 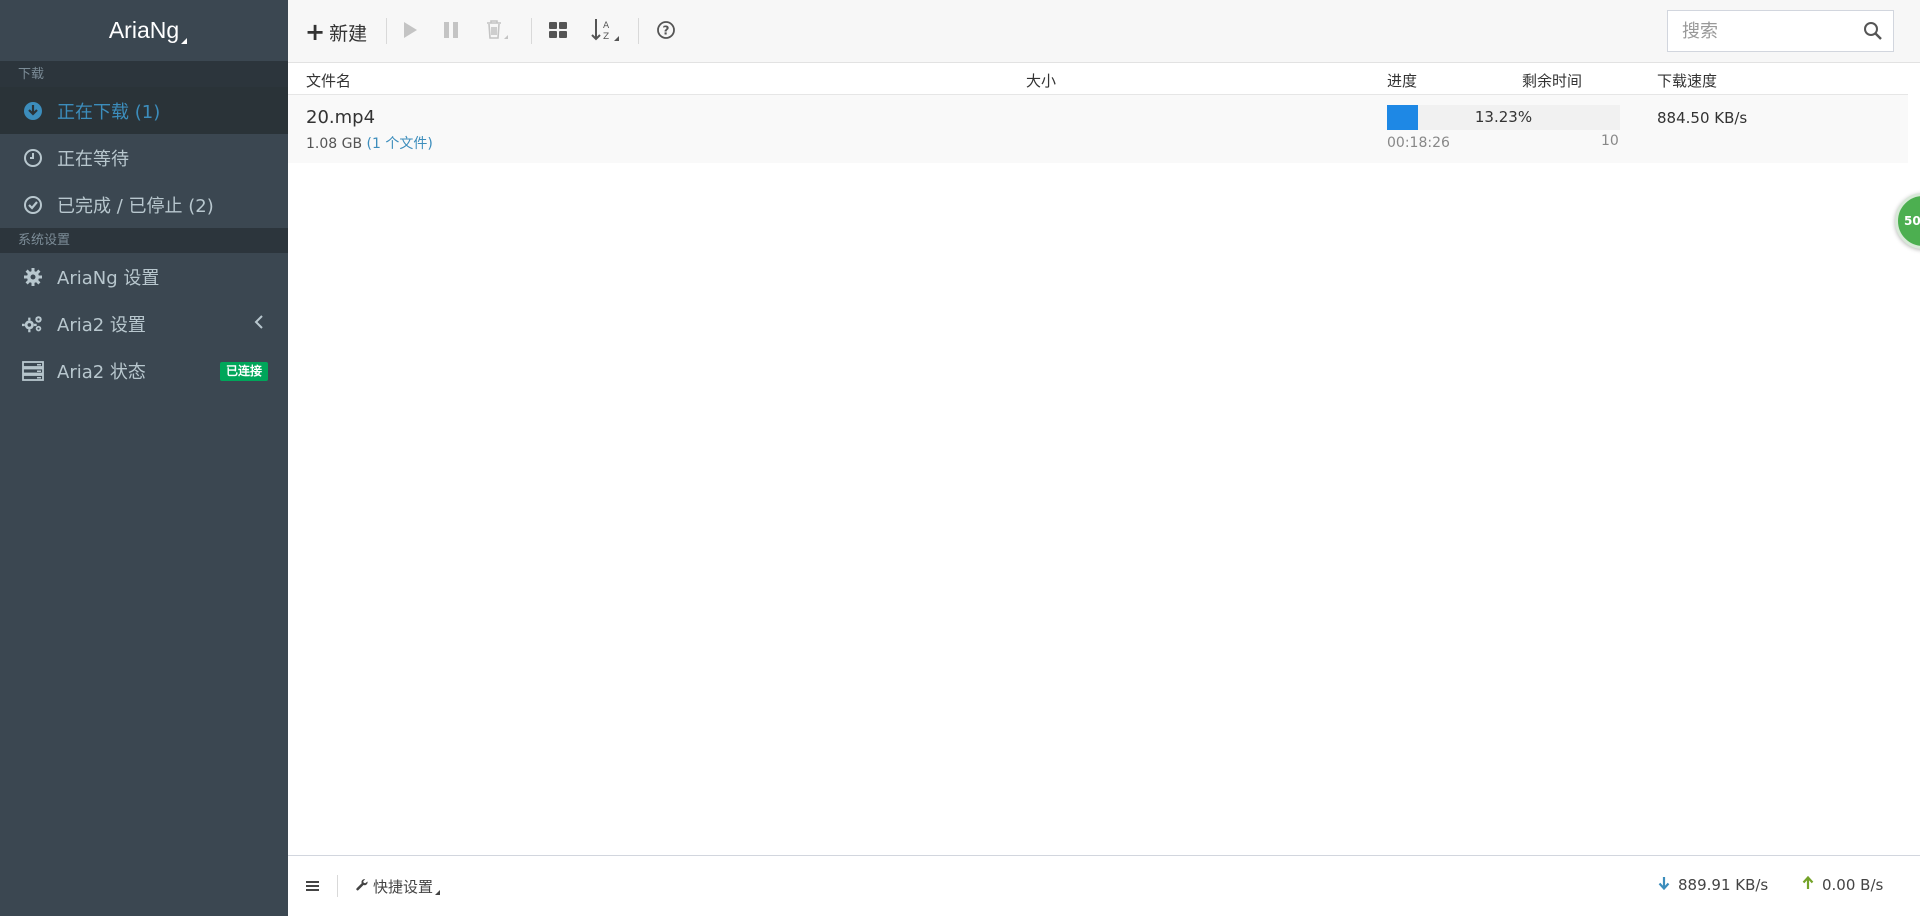 I want to click on search-box, so click(x=1780, y=31).